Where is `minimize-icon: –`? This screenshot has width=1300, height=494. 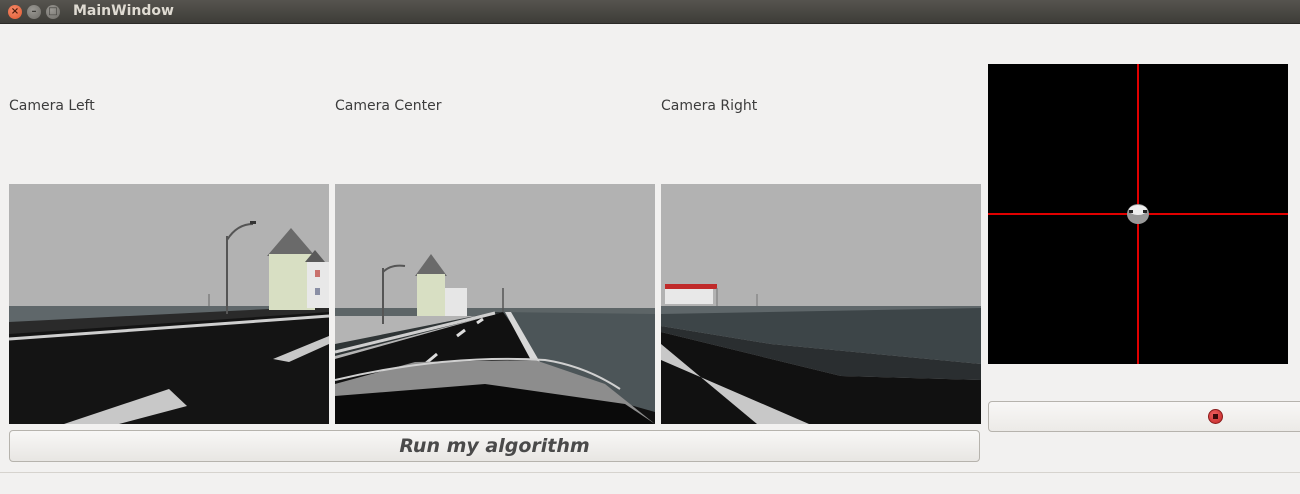 minimize-icon: – is located at coordinates (34, 12).